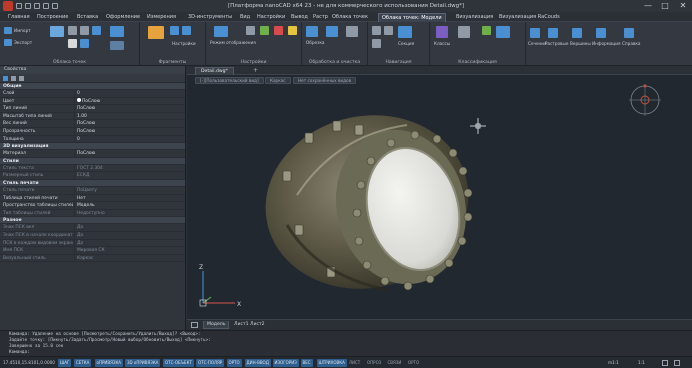  Describe the element at coordinates (92, 94) in the screenshot. I see `property-row: Слой 0` at that location.